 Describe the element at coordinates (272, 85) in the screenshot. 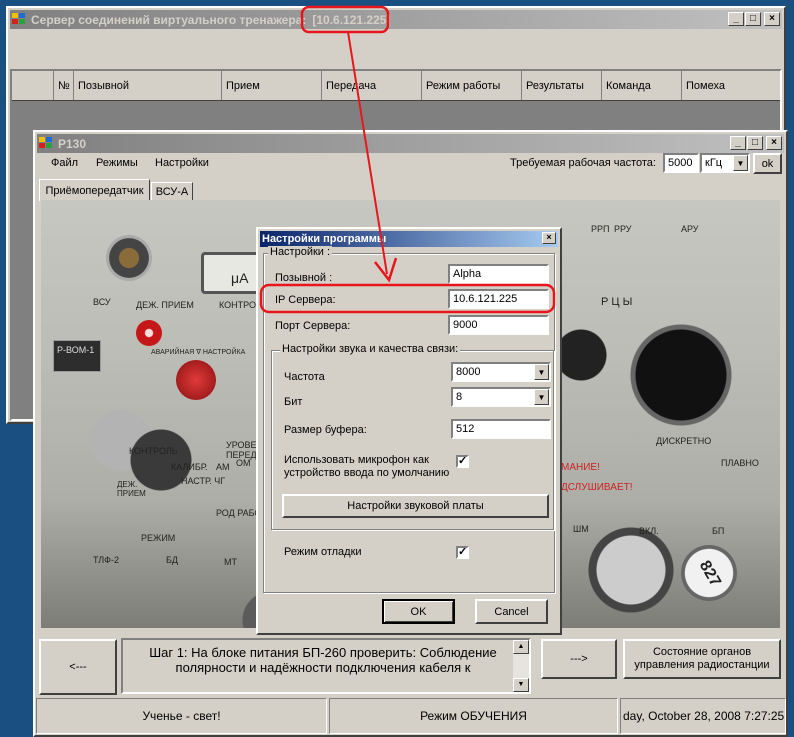

I see `column-header: Прием` at that location.